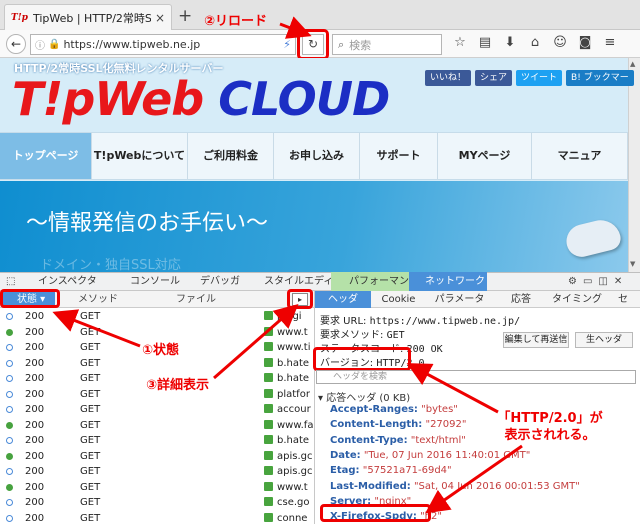 The height and width of the screenshot is (524, 640). Describe the element at coordinates (157, 503) in the screenshot. I see `table-row: 200 GET cse.go` at that location.